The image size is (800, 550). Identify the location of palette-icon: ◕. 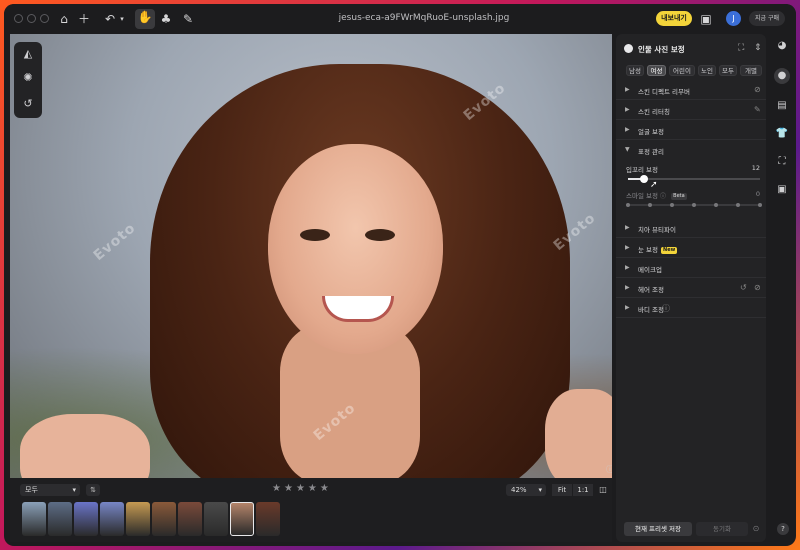
(782, 46).